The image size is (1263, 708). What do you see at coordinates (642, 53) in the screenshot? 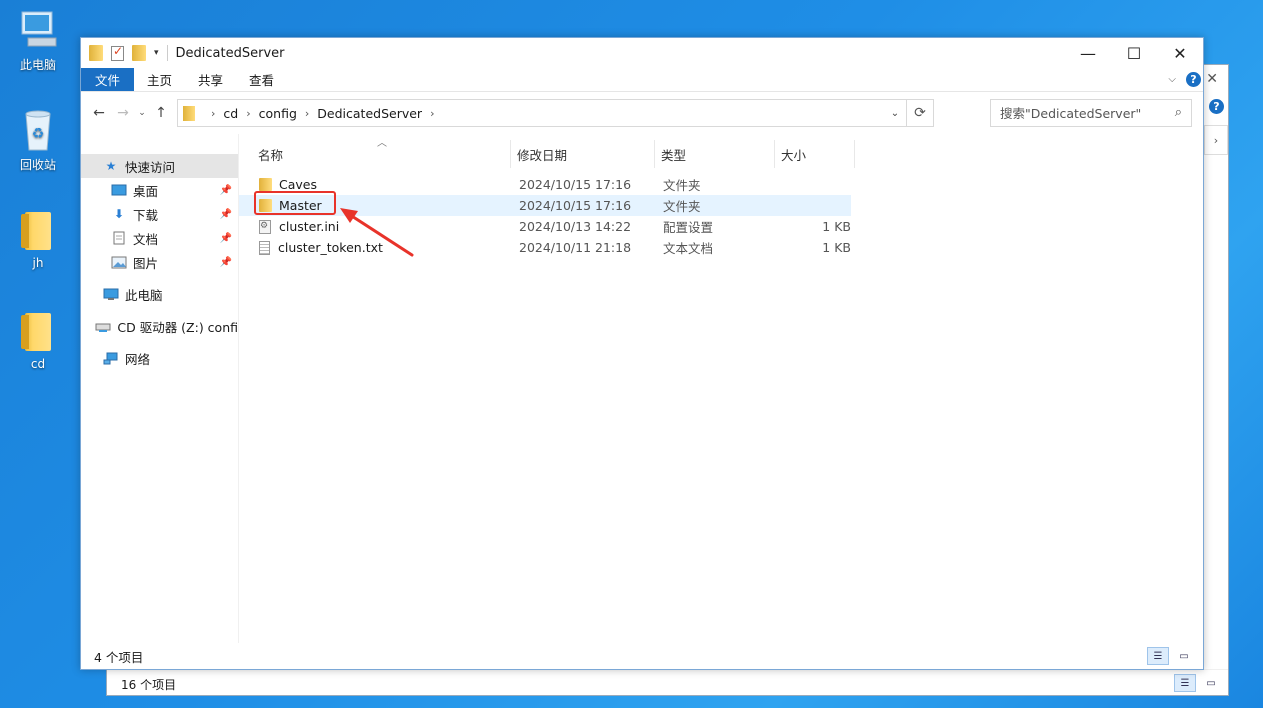
I see `title-bar: ▾ DedicatedServer — ☐ ✕` at bounding box center [642, 53].